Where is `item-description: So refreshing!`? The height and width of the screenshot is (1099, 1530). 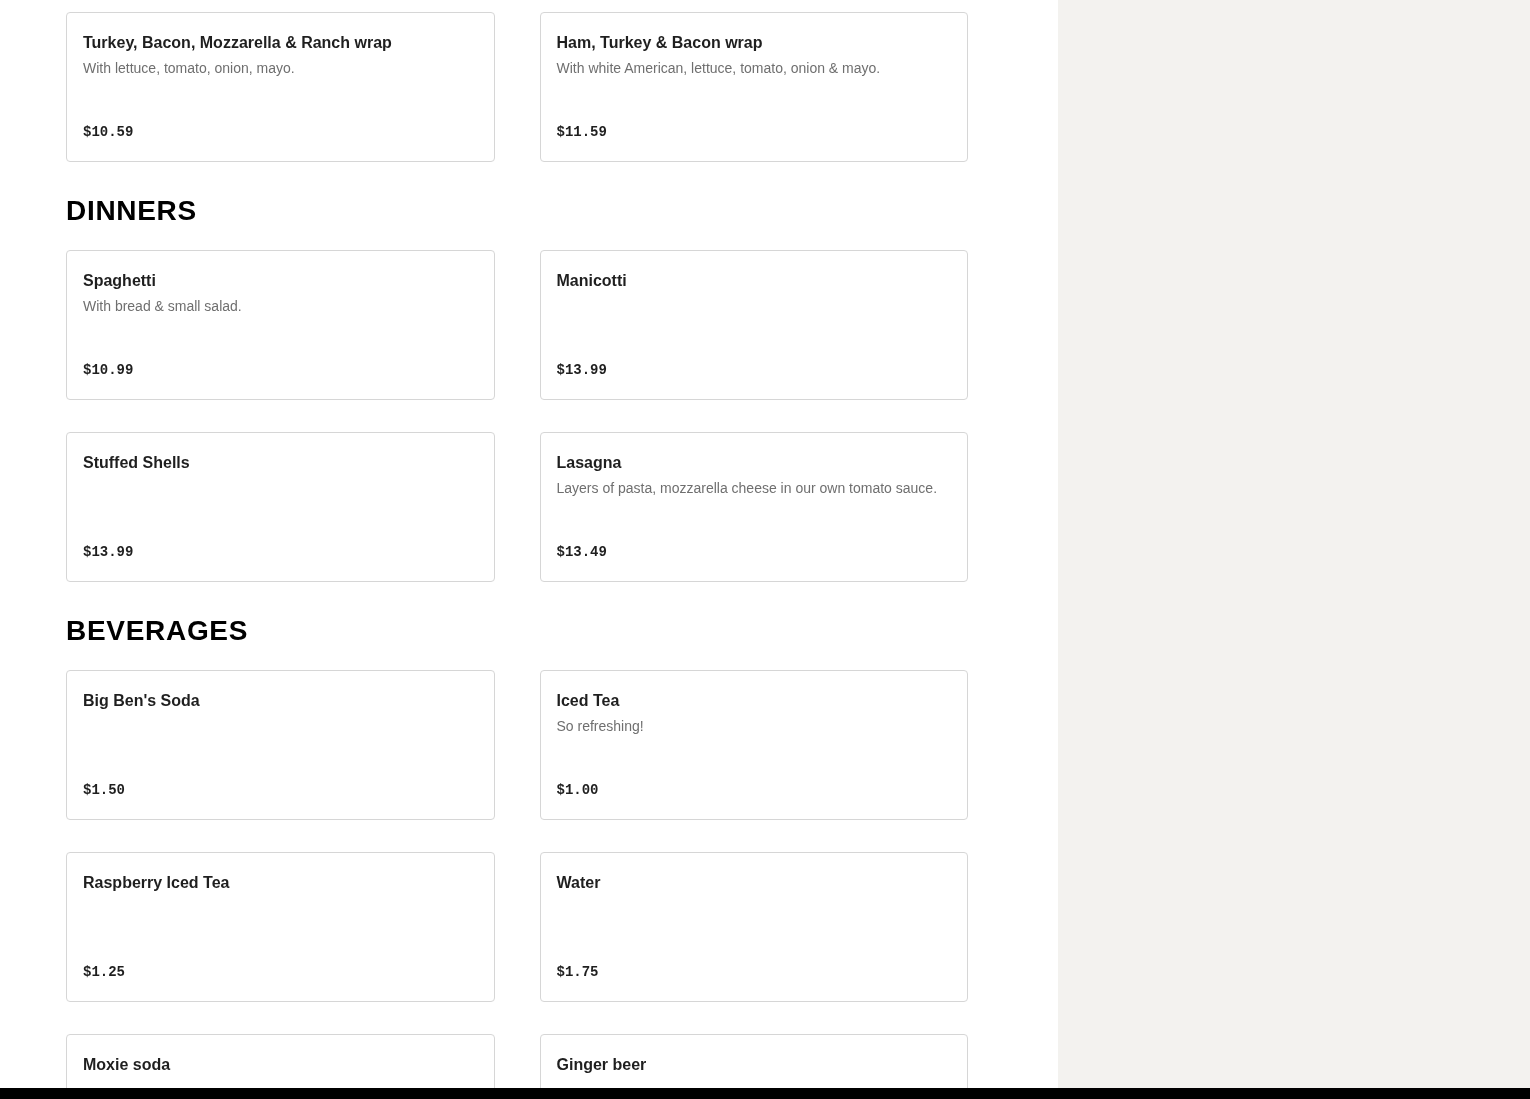
item-description: So refreshing! is located at coordinates (600, 726).